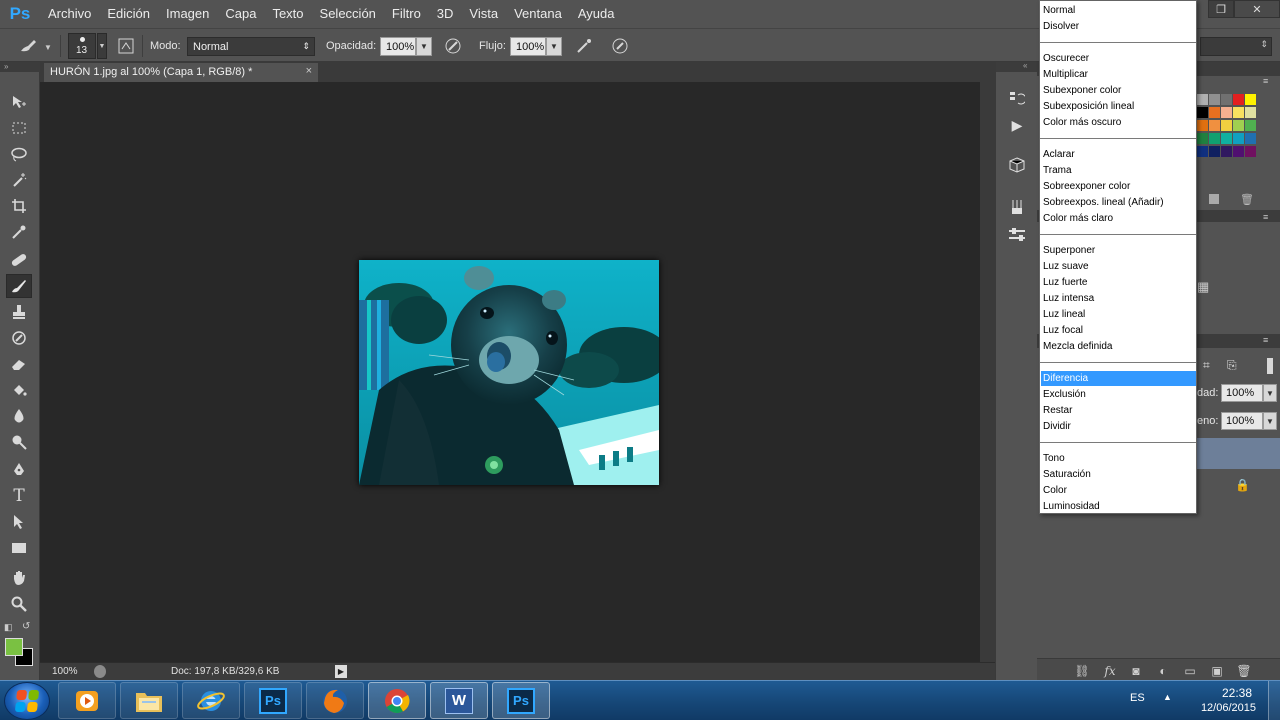  Describe the element at coordinates (1118, 90) in the screenshot. I see `blend-mode-option: Subexponer color` at that location.